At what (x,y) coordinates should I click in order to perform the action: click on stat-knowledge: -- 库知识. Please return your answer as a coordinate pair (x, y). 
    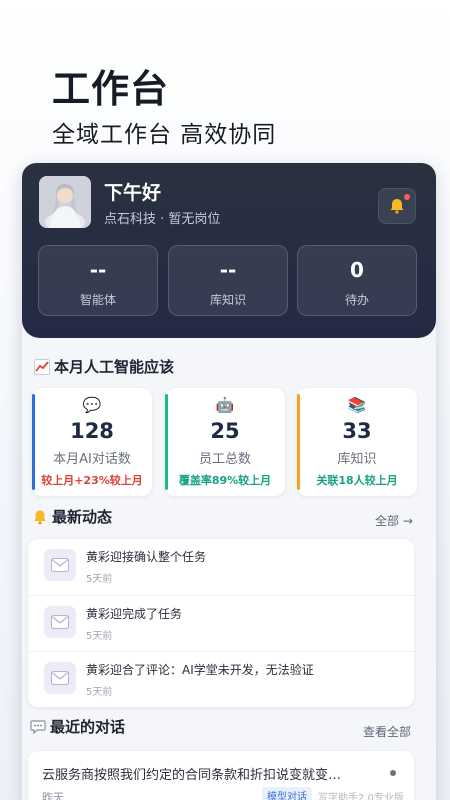
    Looking at the image, I should click on (228, 280).